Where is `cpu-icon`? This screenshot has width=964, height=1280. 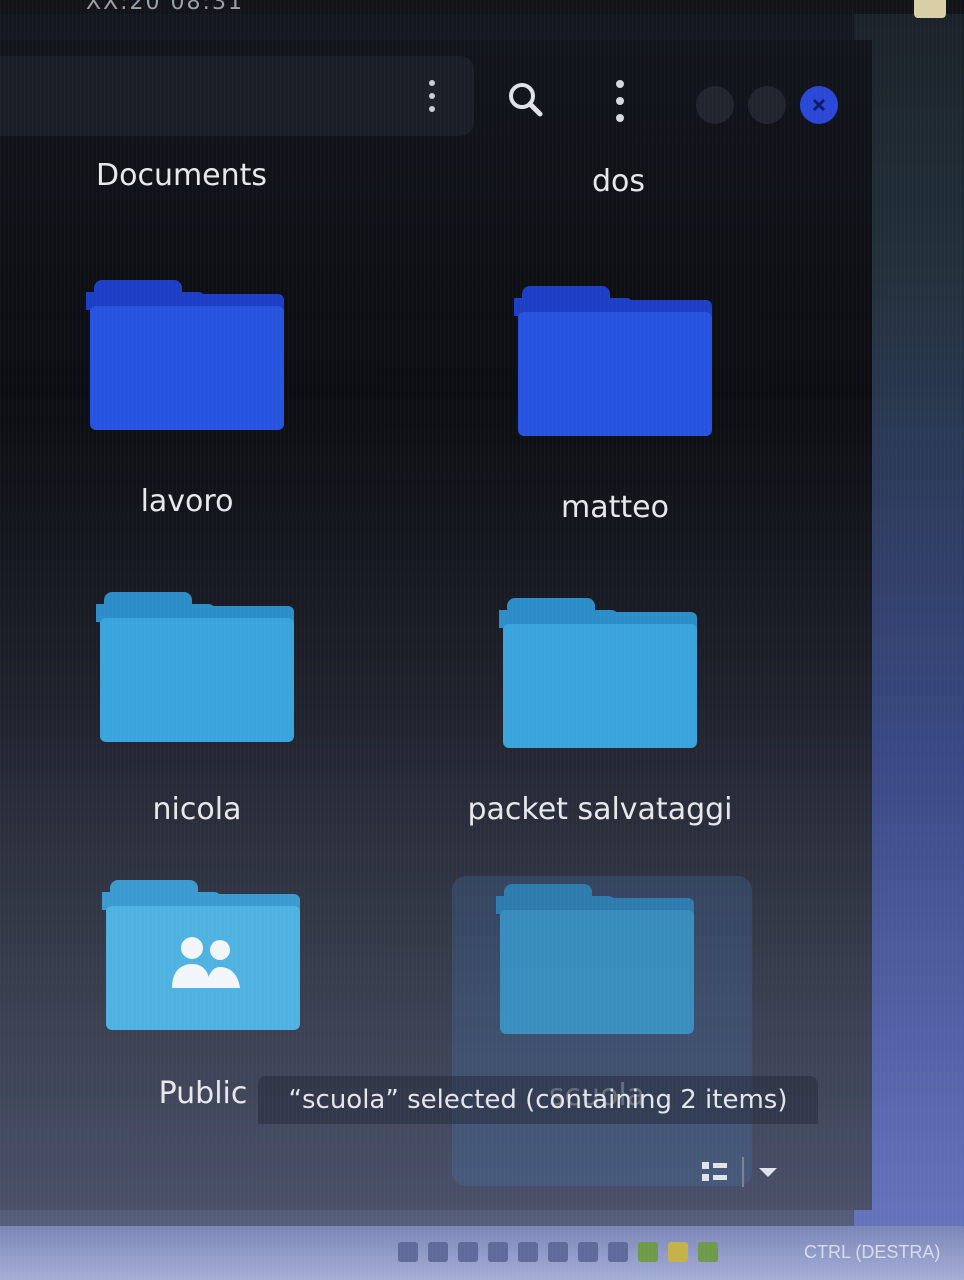 cpu-icon is located at coordinates (648, 1252).